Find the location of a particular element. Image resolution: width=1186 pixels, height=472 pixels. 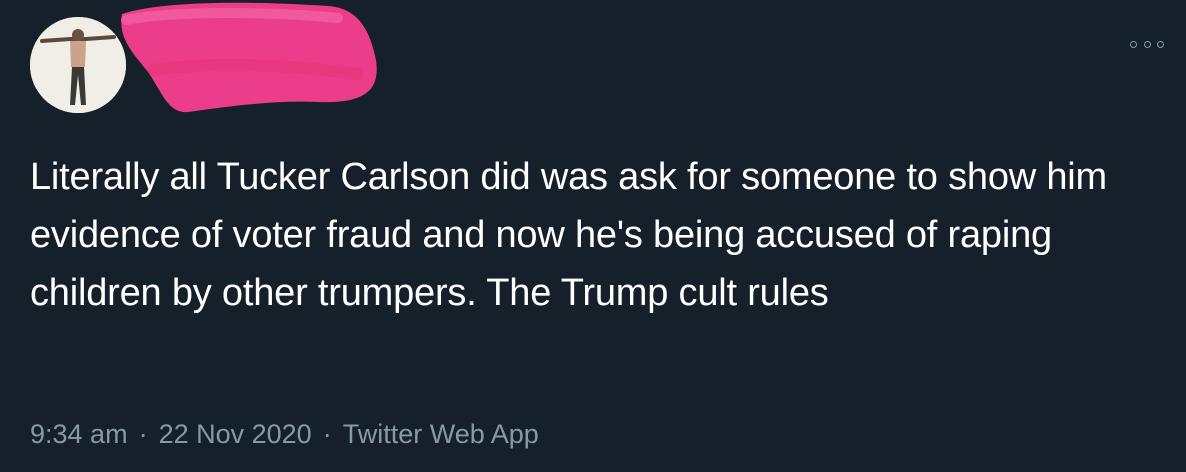

tweet-time: 9:34 am is located at coordinates (79, 434).